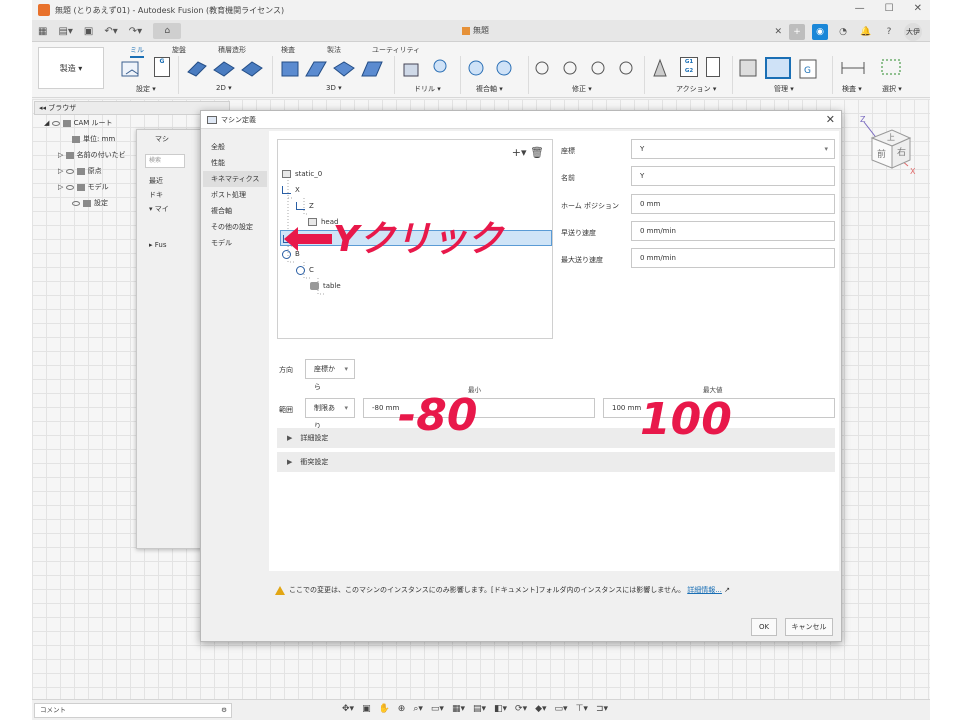 Image resolution: width=960 pixels, height=720 pixels. Describe the element at coordinates (892, 89) in the screenshot. I see `group-select: 選択 ▾` at that location.